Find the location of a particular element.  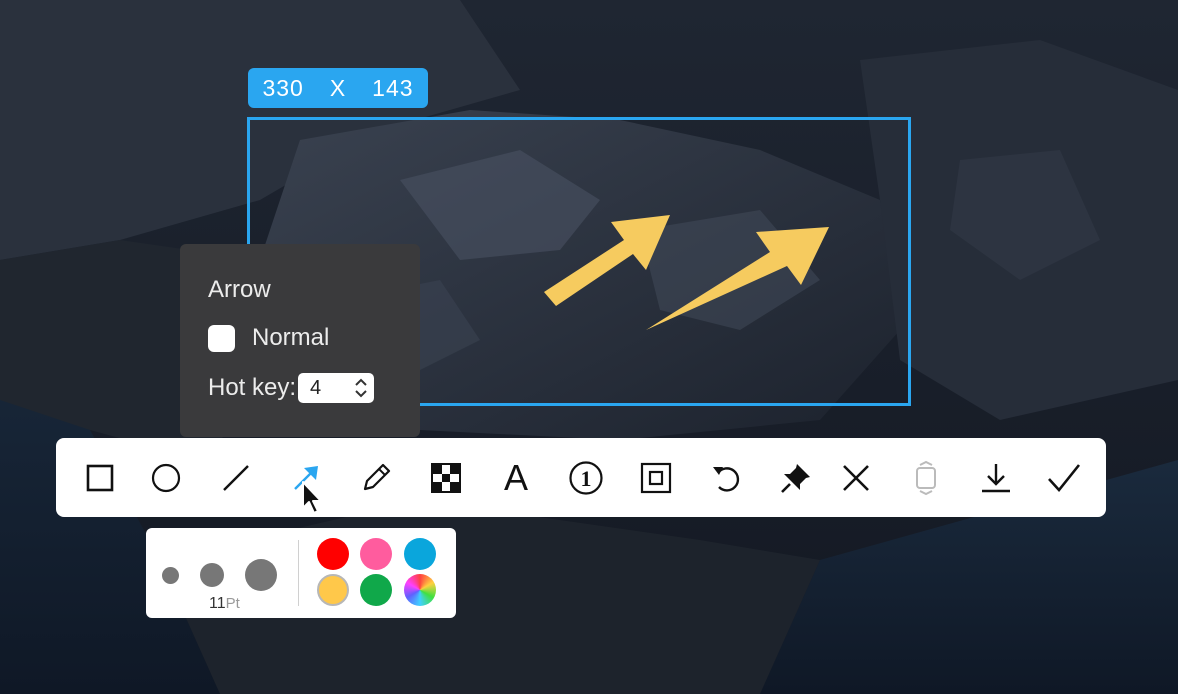

annotation-toolbar: A 1 is located at coordinates (581, 477).